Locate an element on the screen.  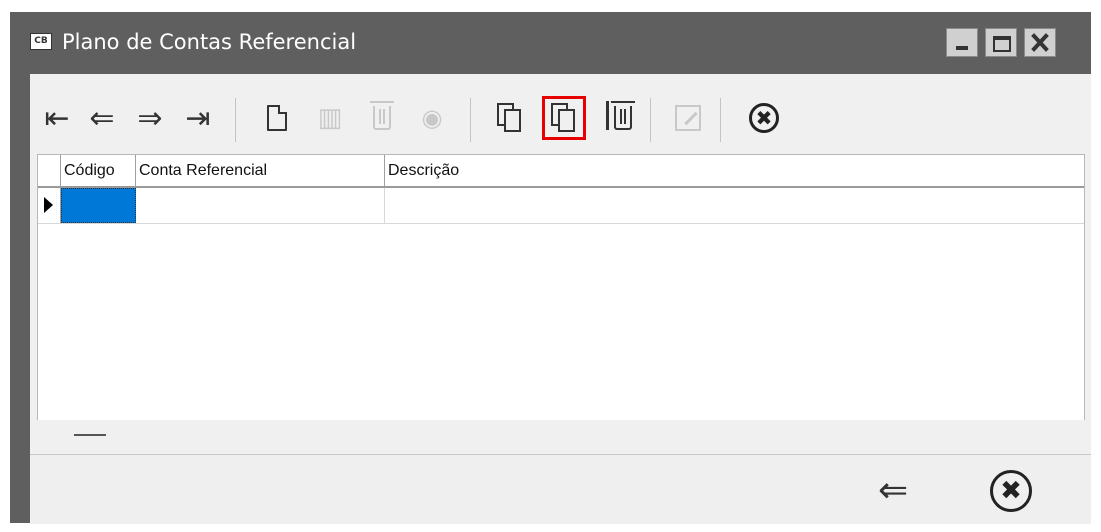
previous-record-button: ⇐ is located at coordinates (102, 118).